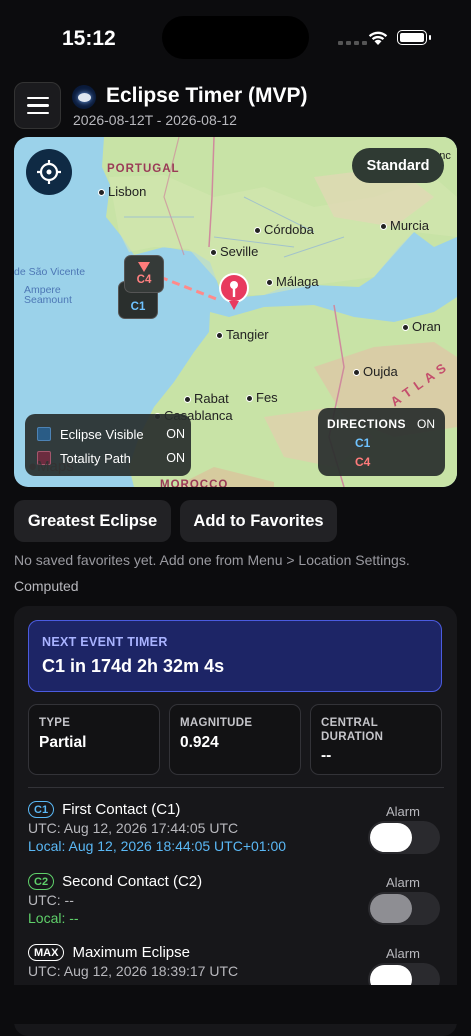  I want to click on maps-attribution: ●Maps, so click(51, 466).